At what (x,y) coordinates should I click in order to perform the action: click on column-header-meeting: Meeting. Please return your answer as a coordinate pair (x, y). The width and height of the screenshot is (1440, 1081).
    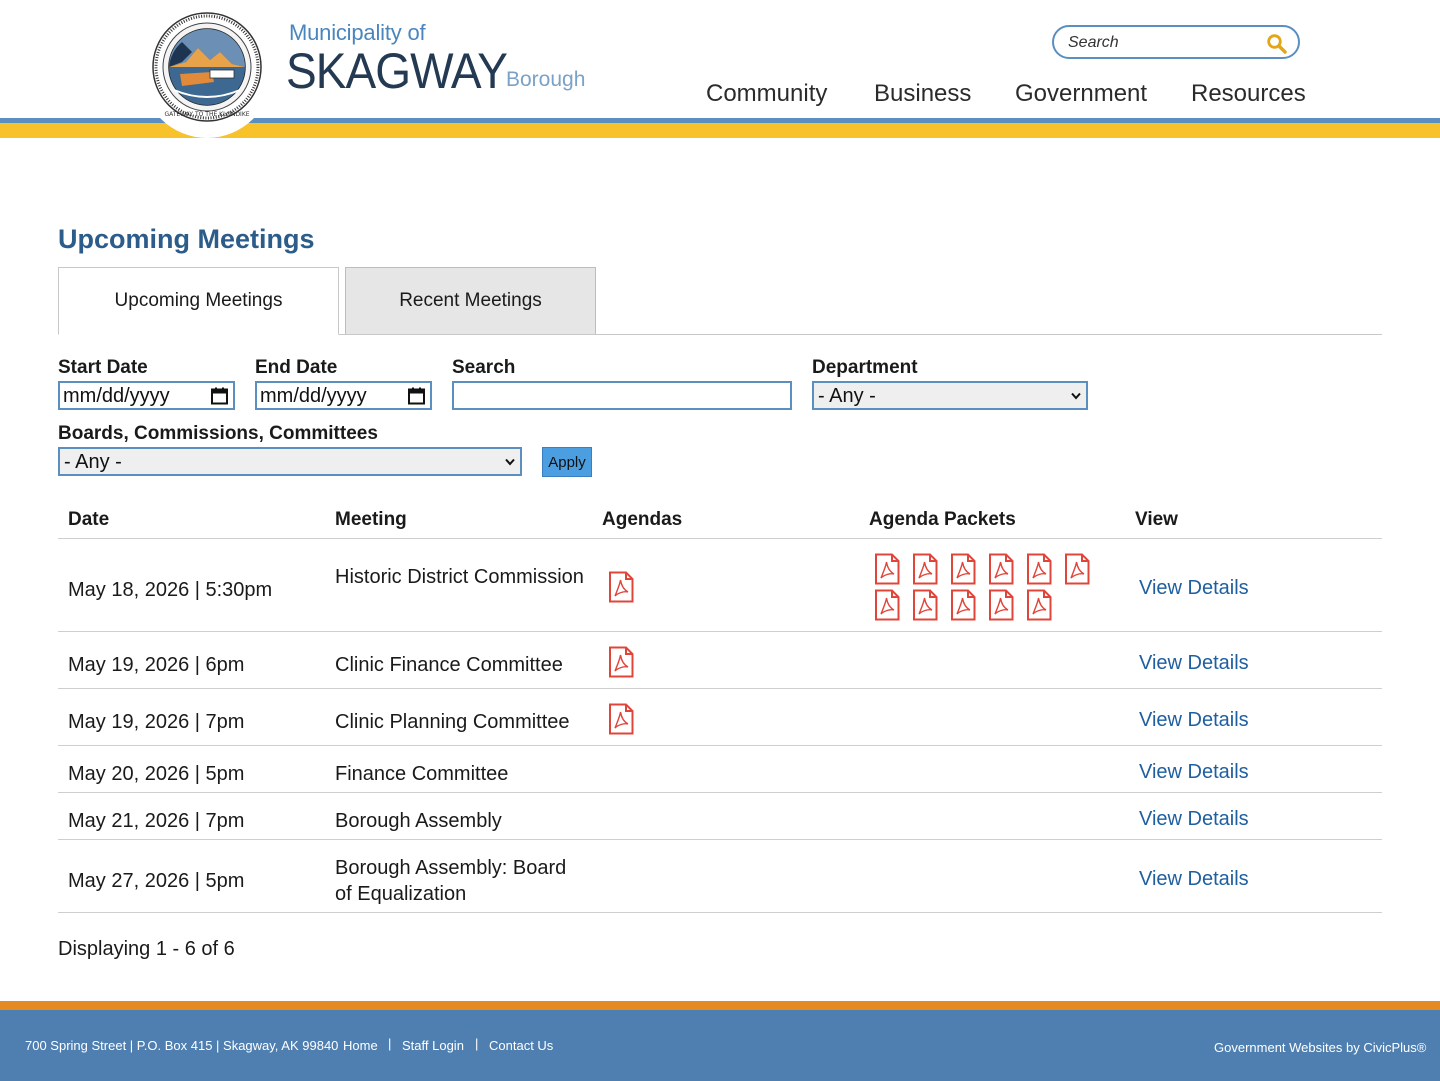
    Looking at the image, I should click on (371, 519).